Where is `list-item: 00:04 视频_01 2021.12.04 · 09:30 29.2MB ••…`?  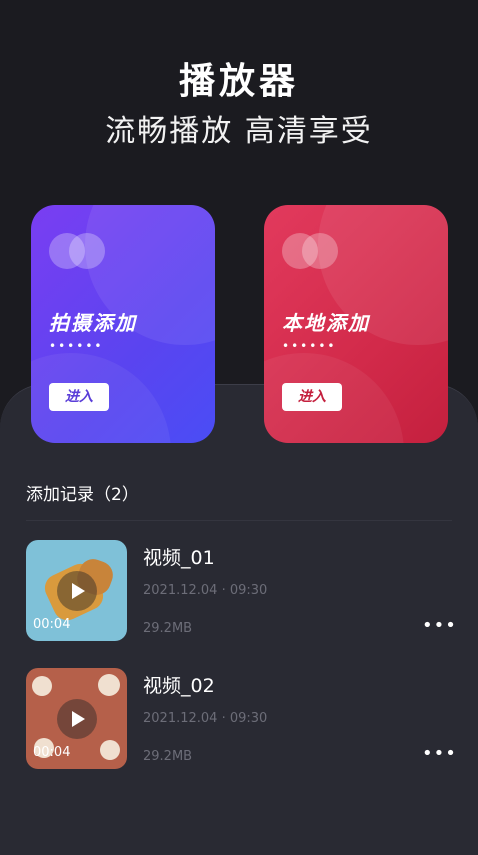 list-item: 00:04 视频_01 2021.12.04 · 09:30 29.2MB ••… is located at coordinates (241, 591).